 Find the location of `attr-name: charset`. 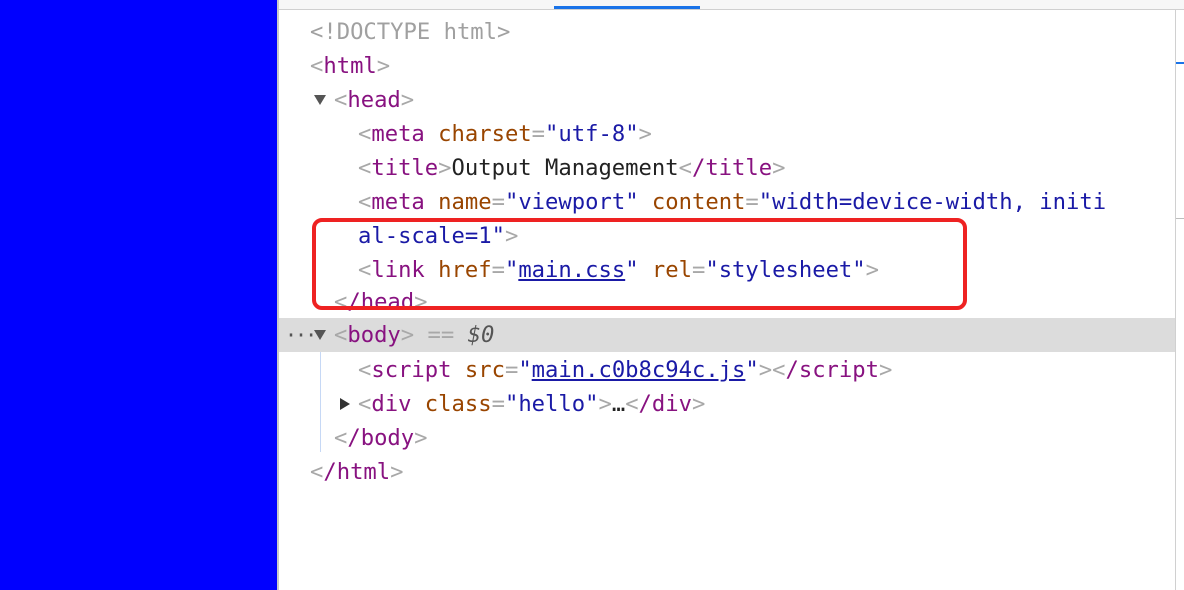

attr-name: charset is located at coordinates (485, 134).